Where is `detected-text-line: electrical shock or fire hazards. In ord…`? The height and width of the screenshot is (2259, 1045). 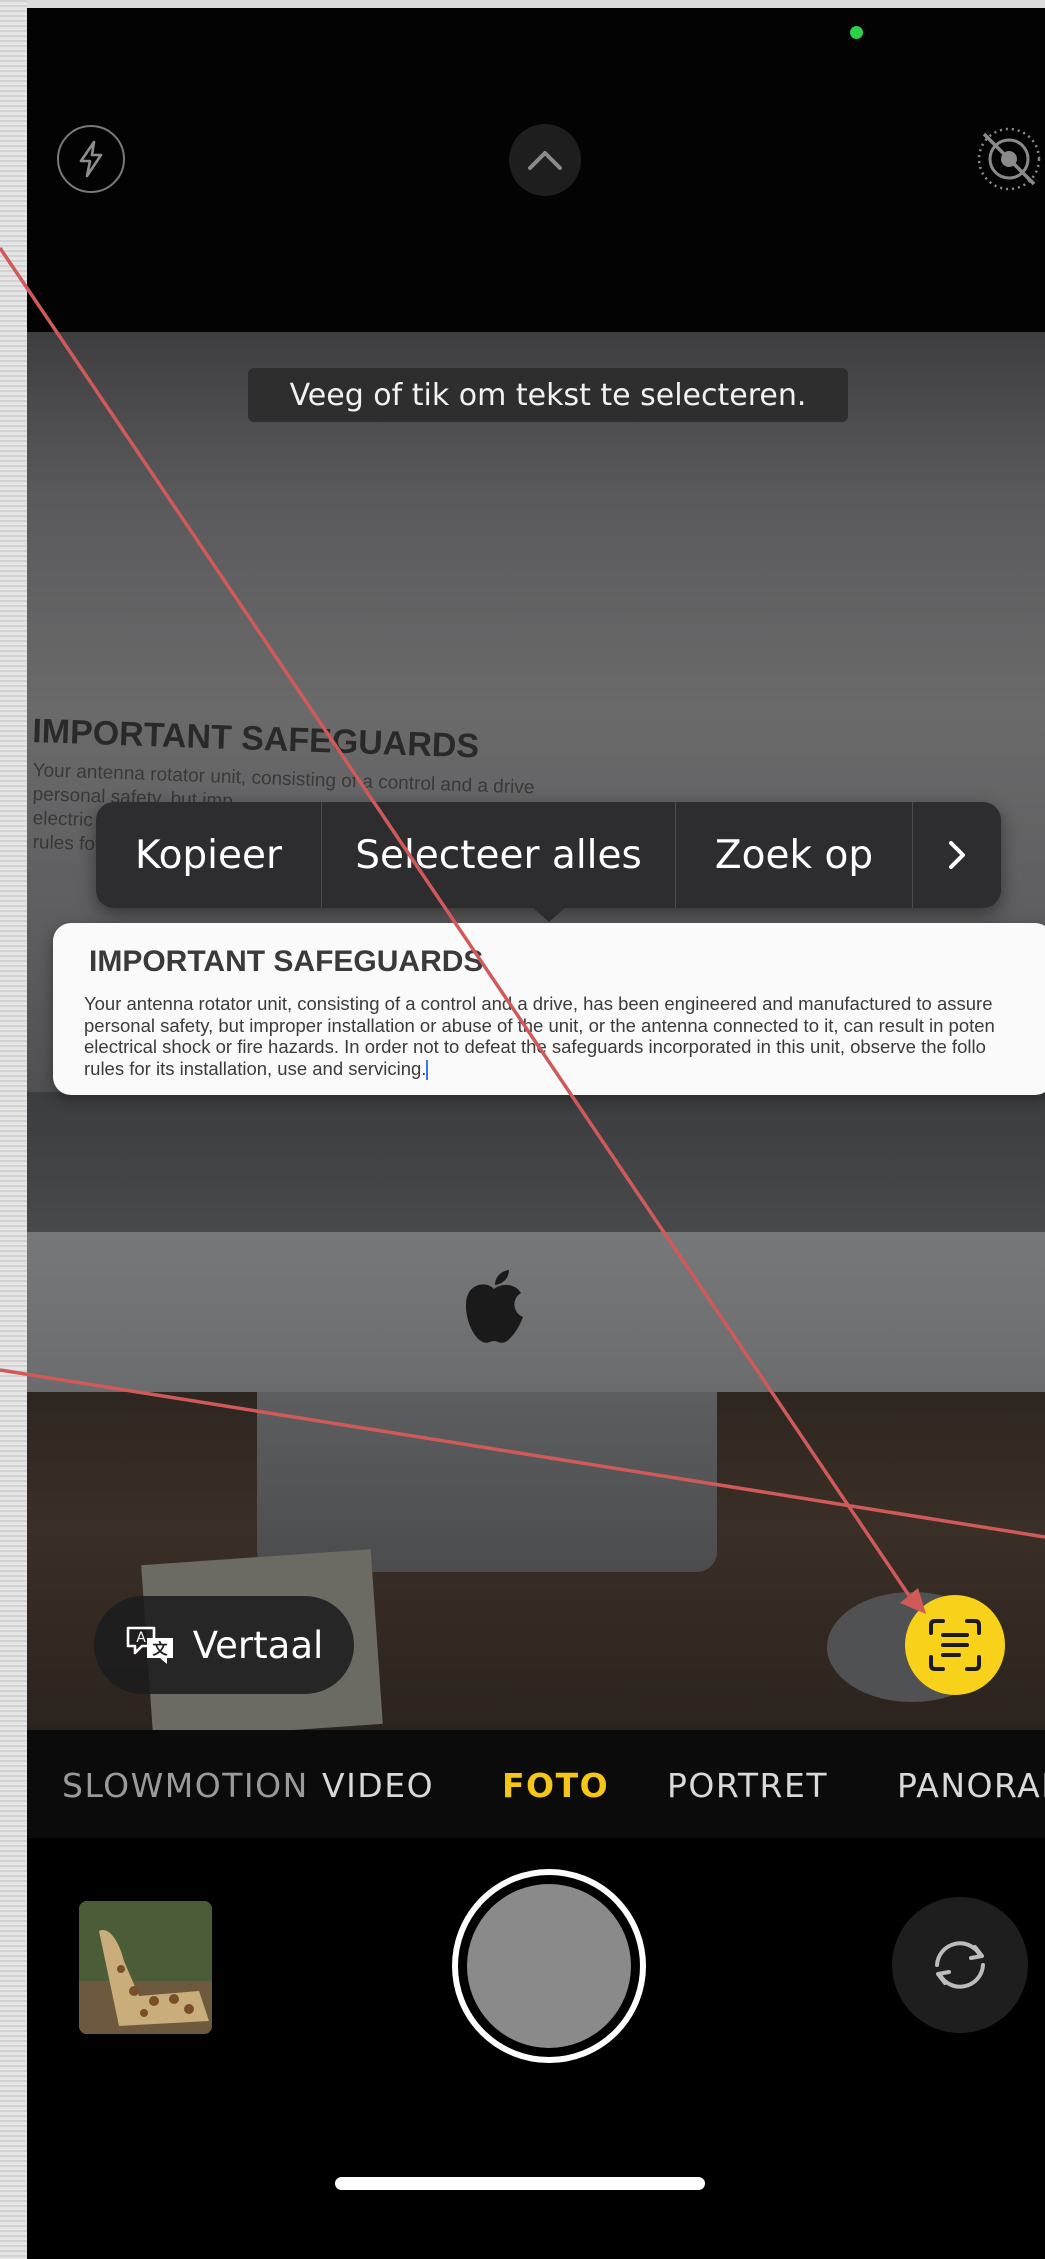 detected-text-line: electrical shock or fire hazards. In ord… is located at coordinates (564, 1047).